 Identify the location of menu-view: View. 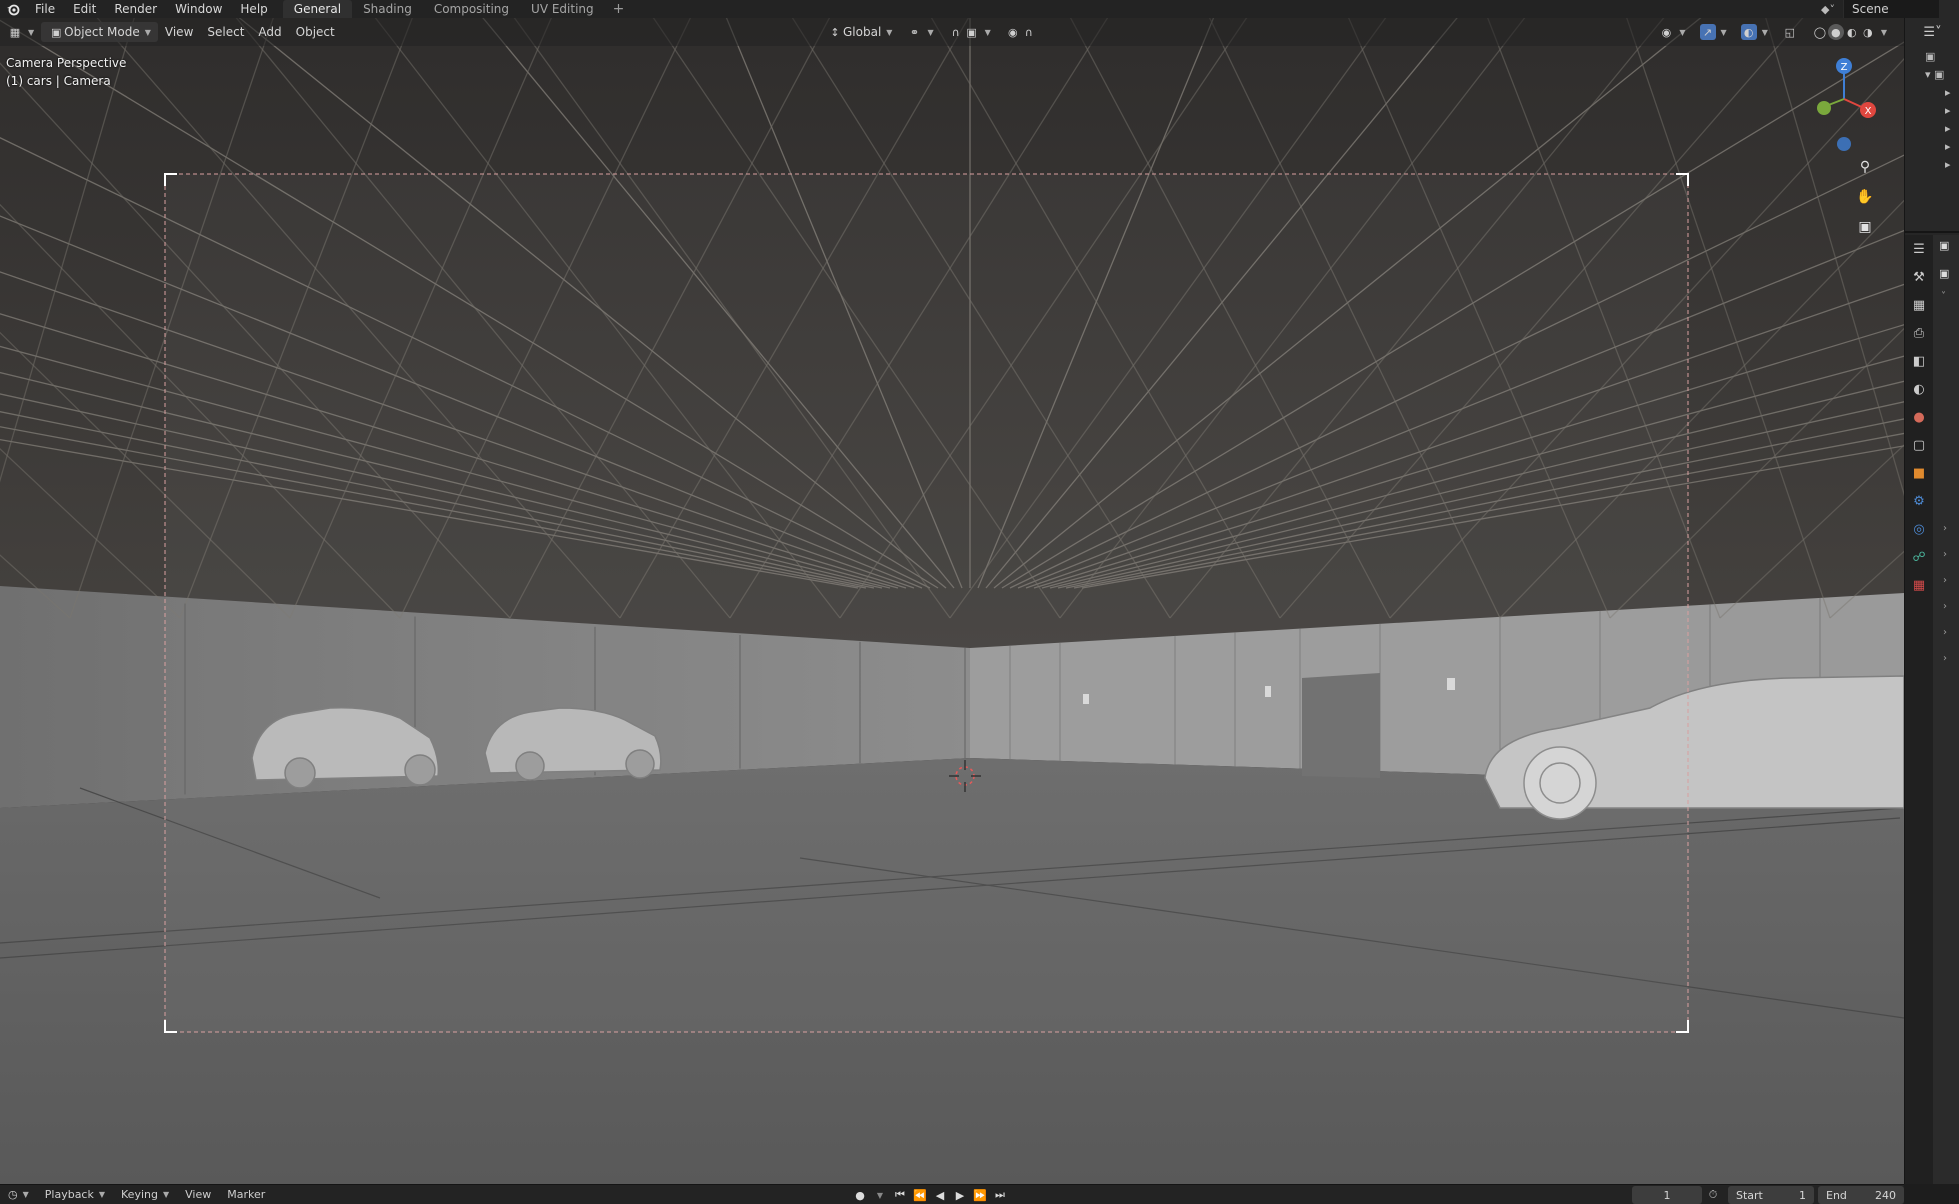
(179, 32).